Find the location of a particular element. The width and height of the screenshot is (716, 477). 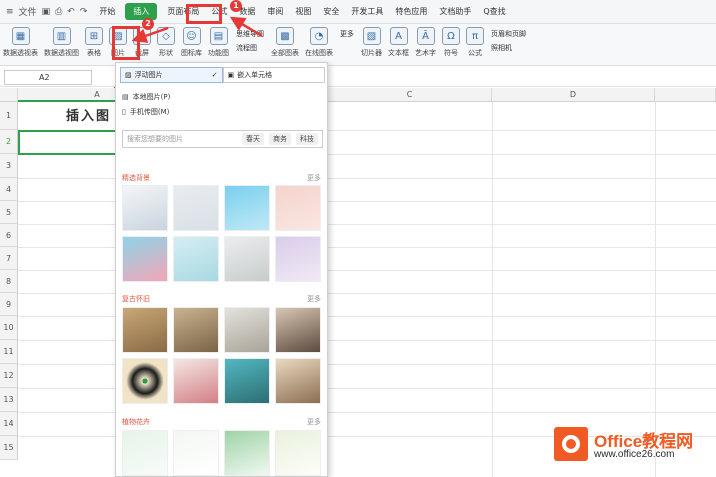

float-picture-icon: ▨ is located at coordinates (128, 75).